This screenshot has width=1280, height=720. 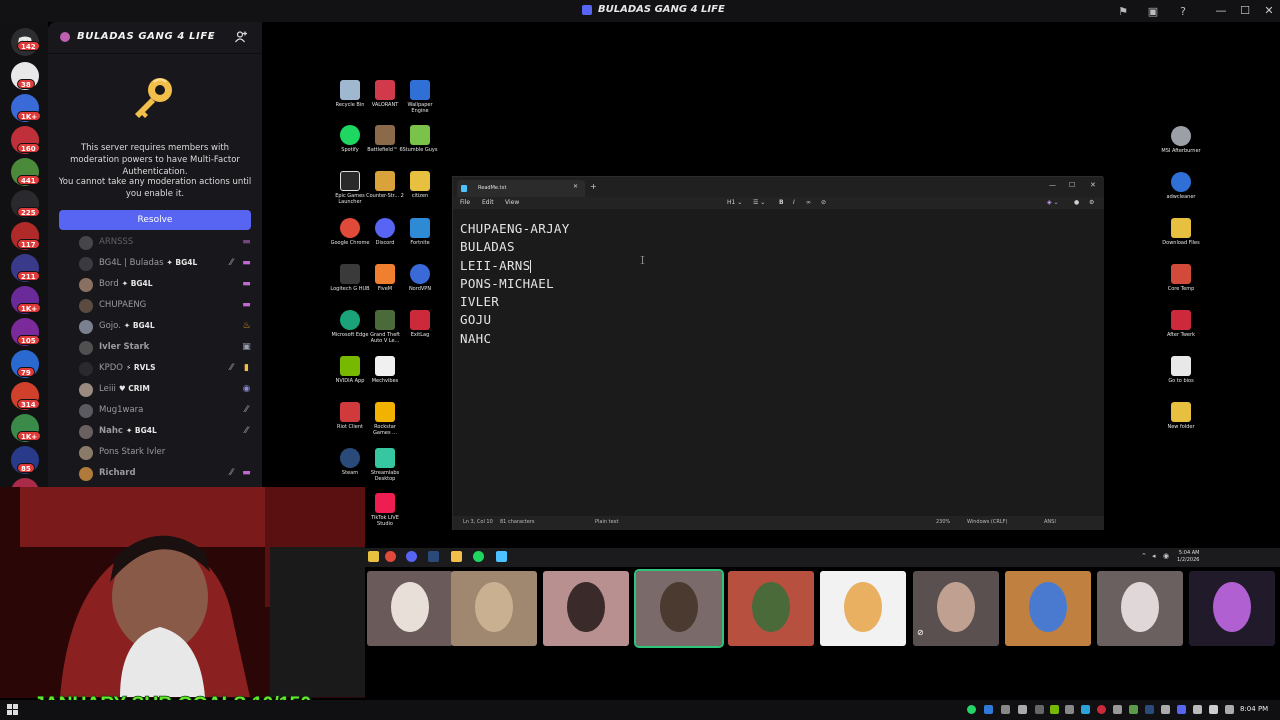 I want to click on desktop-icon: Streamlabs Desktop, so click(x=385, y=465).